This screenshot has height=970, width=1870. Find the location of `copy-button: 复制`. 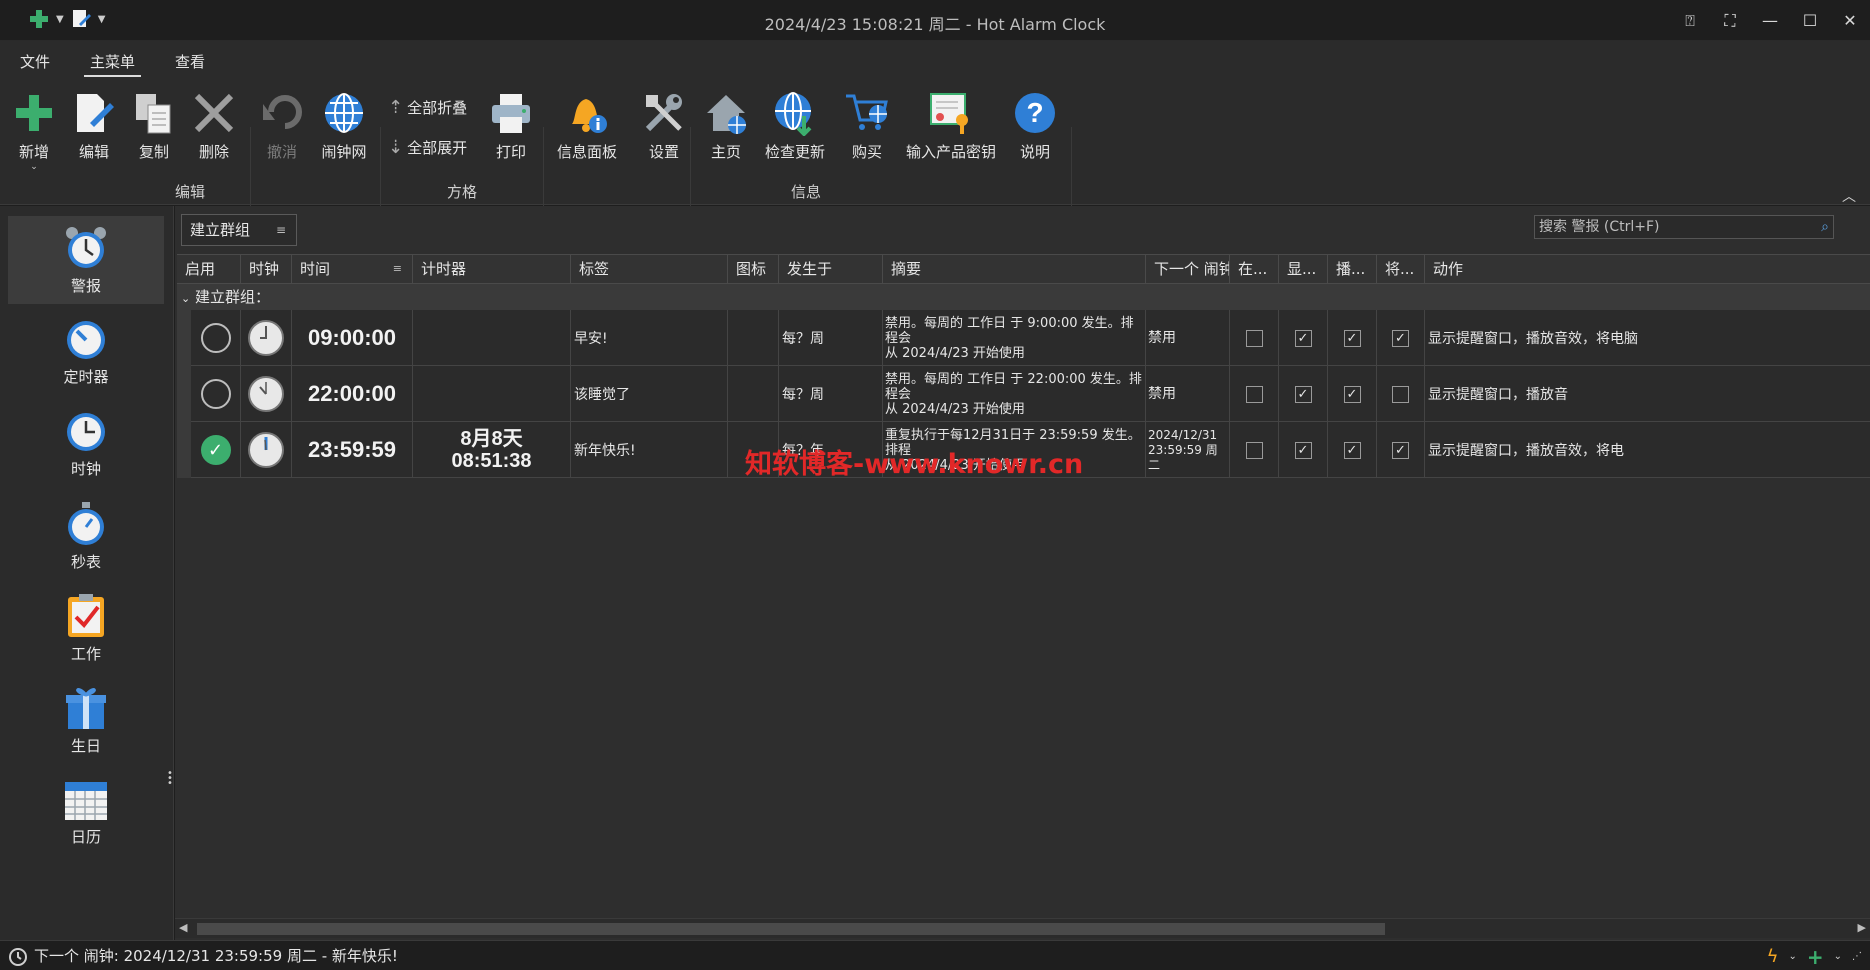

copy-button: 复制 is located at coordinates (154, 125).